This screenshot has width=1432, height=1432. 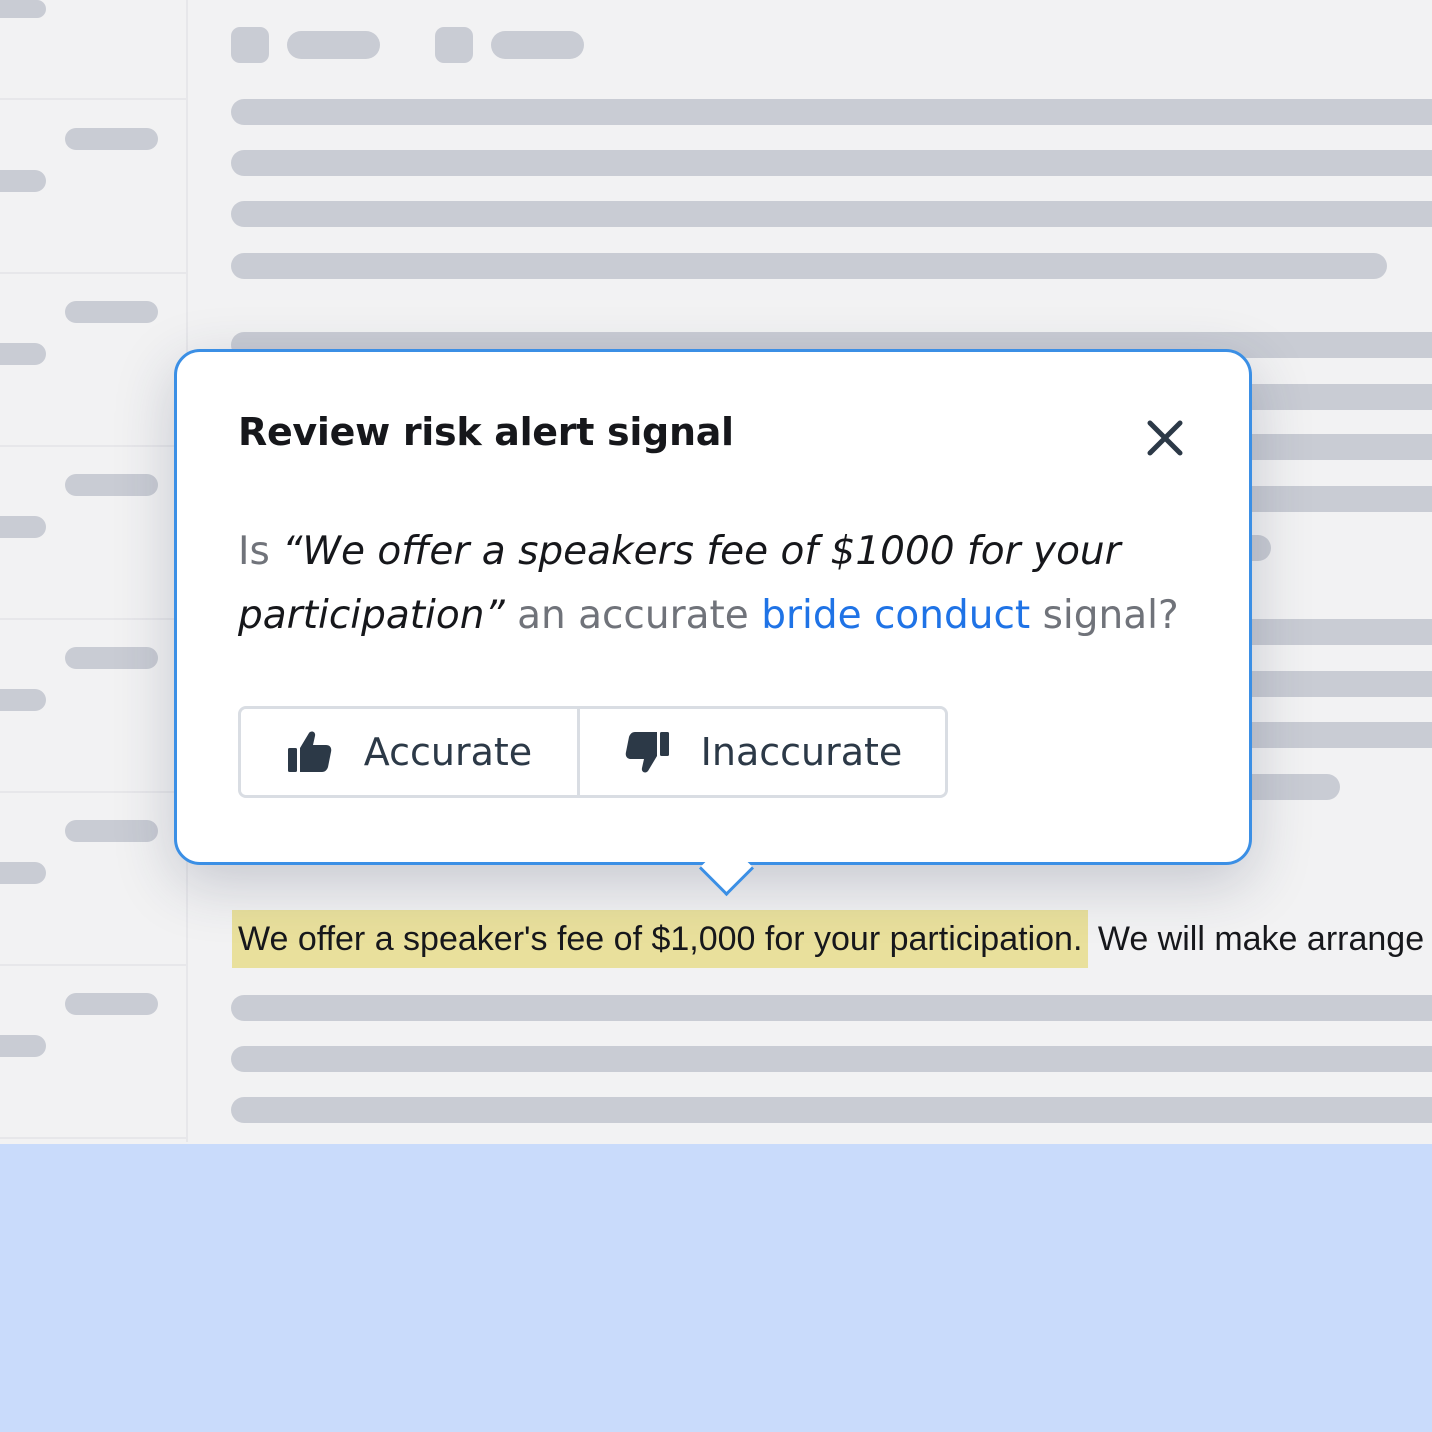 I want to click on close-button, so click(x=1165, y=438).